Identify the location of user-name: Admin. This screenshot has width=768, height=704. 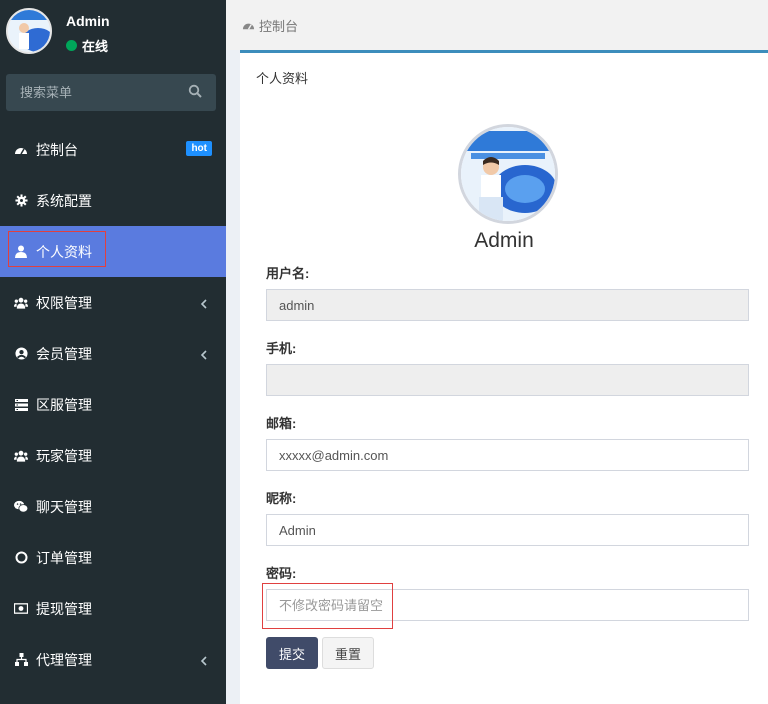
(88, 21).